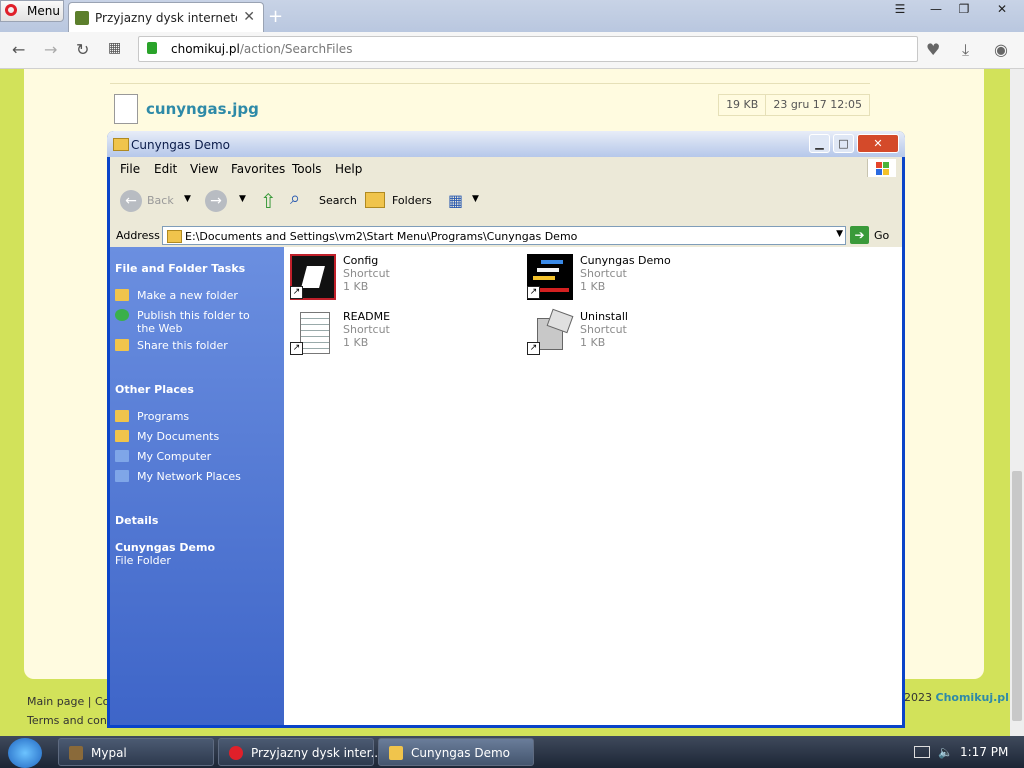 This screenshot has height=768, width=1024. I want to click on keyboard-icon, so click(922, 752).